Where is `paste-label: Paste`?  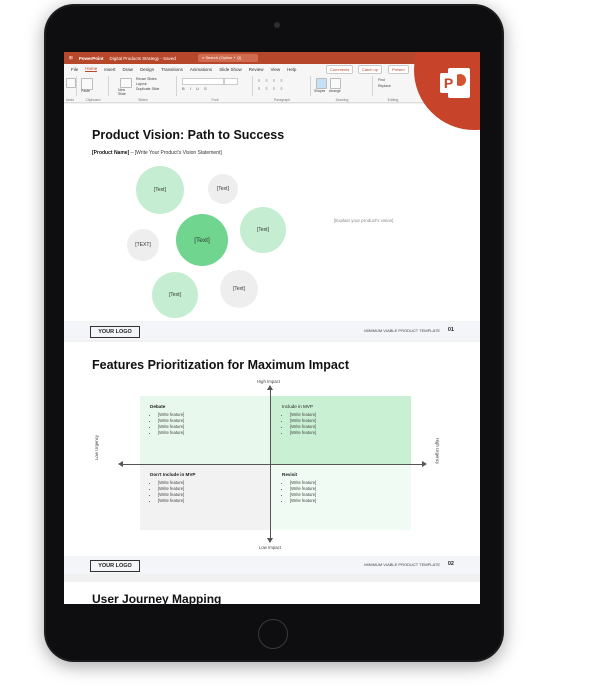 paste-label: Paste is located at coordinates (85, 91).